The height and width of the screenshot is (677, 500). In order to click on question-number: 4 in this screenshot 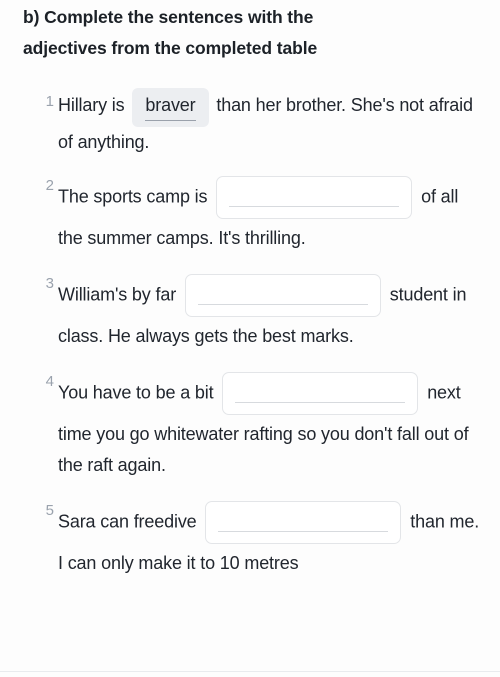, I will do `click(49, 381)`.